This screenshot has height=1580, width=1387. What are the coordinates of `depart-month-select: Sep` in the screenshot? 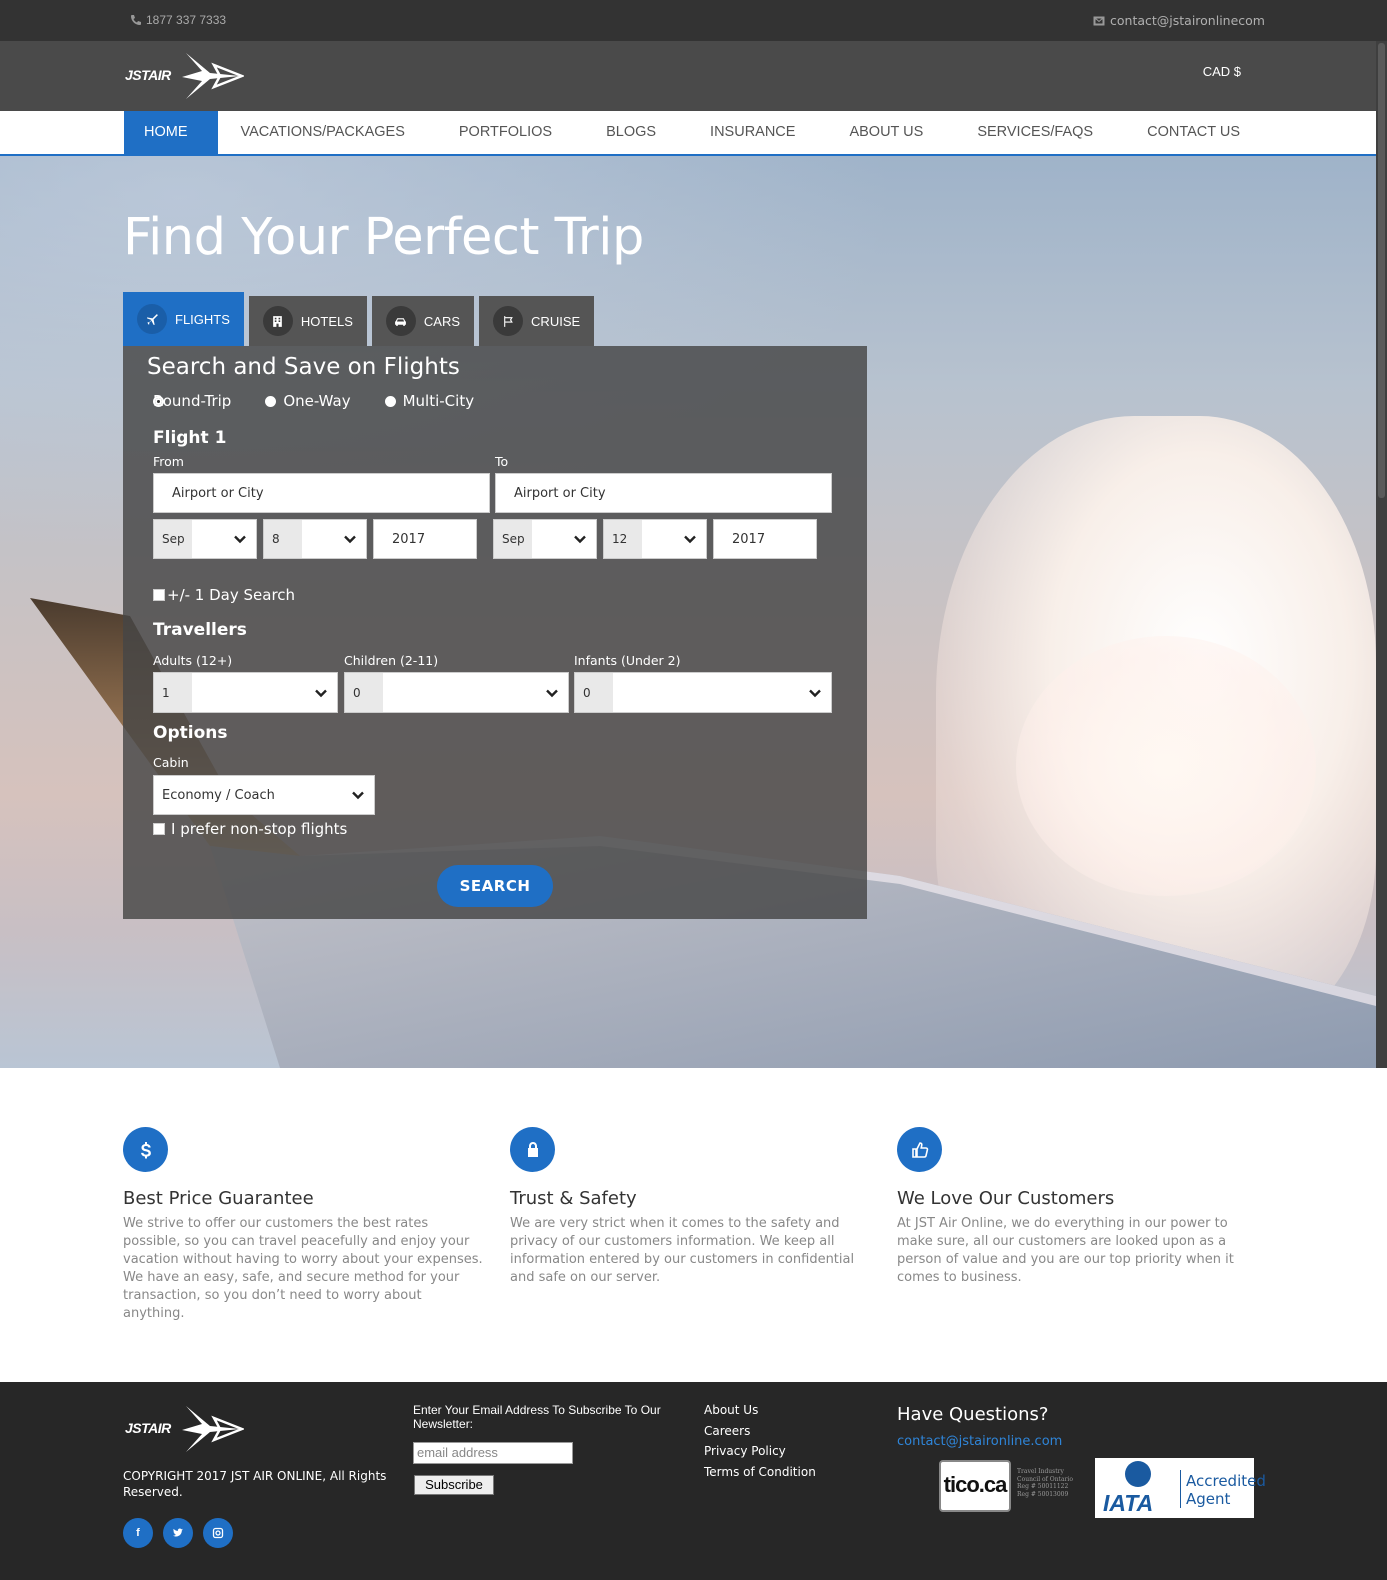 It's located at (205, 539).